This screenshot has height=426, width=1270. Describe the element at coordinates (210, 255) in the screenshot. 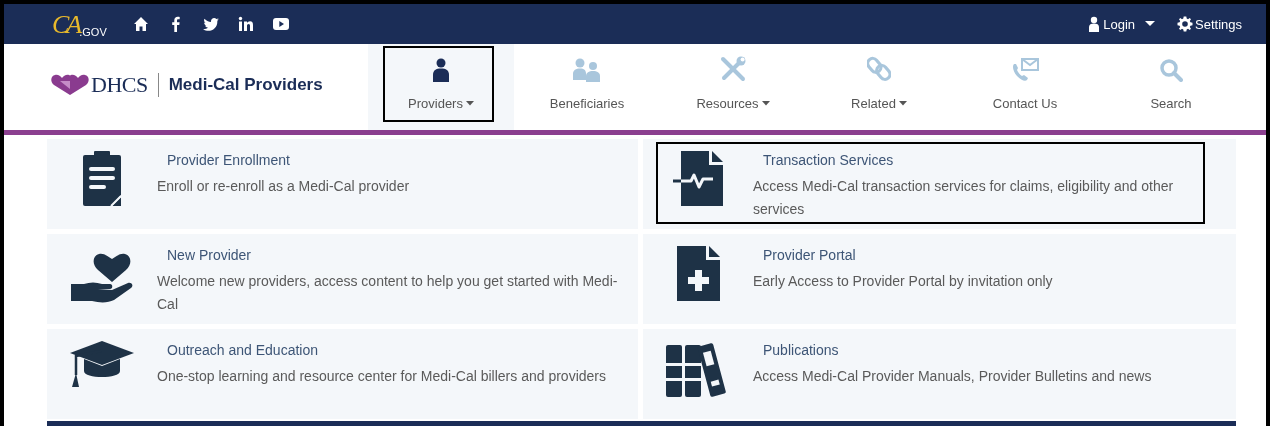

I see `card-title: New Provider` at that location.